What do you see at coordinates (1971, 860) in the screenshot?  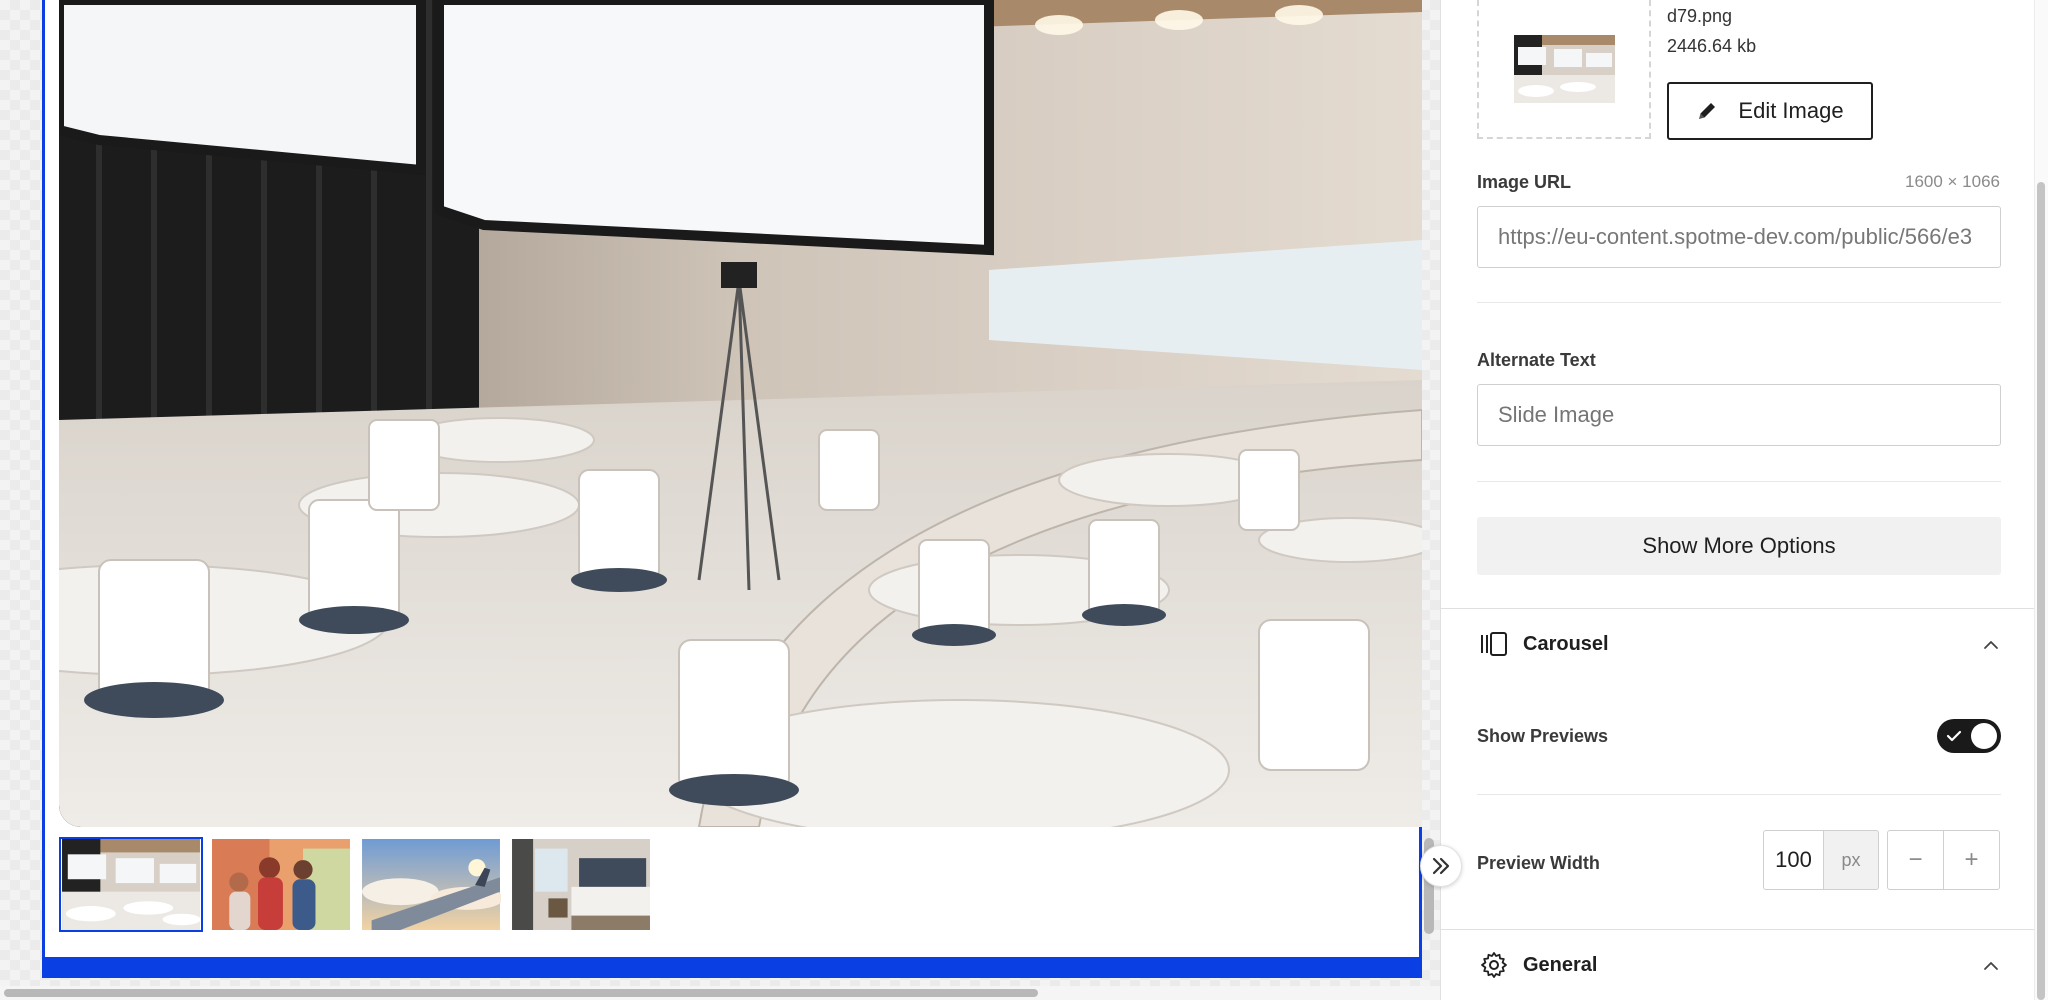 I see `increase-width-button: +` at bounding box center [1971, 860].